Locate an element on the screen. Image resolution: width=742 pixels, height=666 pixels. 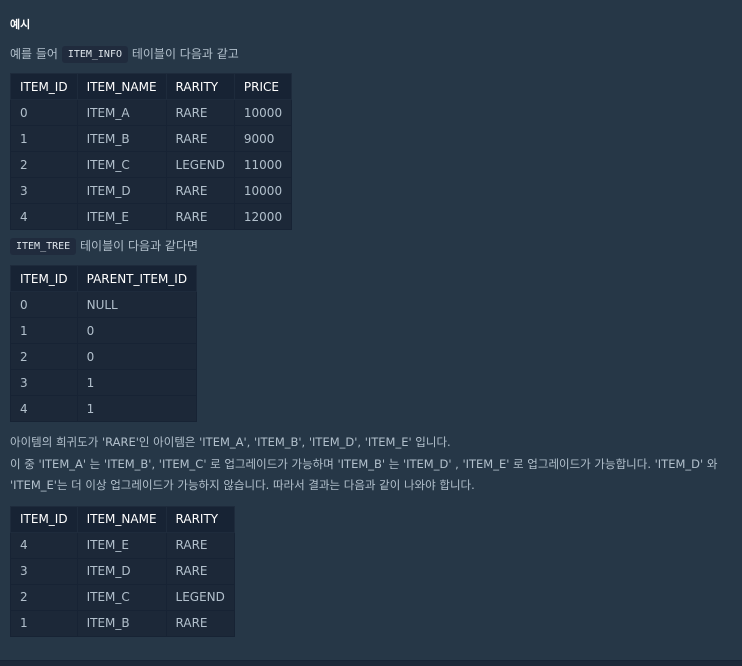
item-info-header-cell: RARITY is located at coordinates (200, 86).